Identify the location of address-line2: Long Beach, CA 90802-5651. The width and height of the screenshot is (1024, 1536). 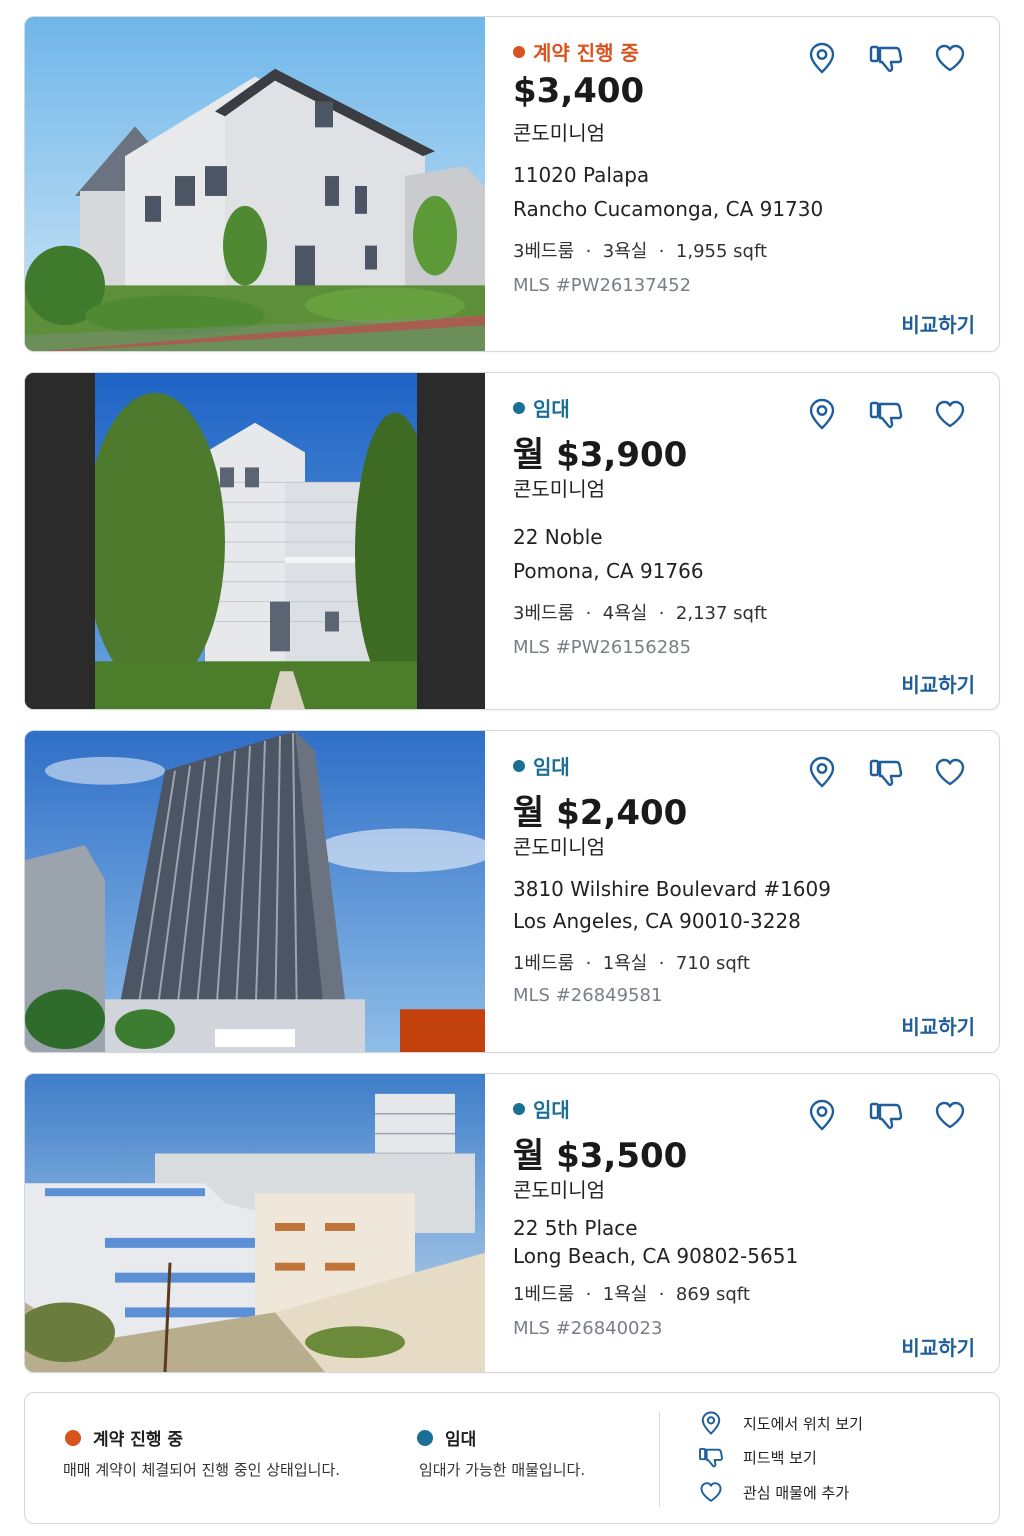
(656, 1256).